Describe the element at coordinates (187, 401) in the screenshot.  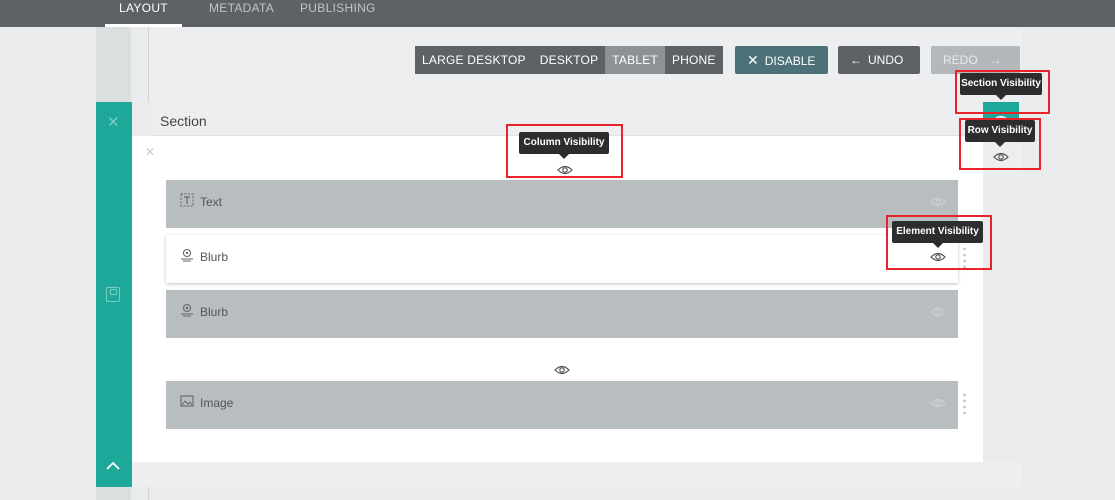
I see `image-icon` at that location.